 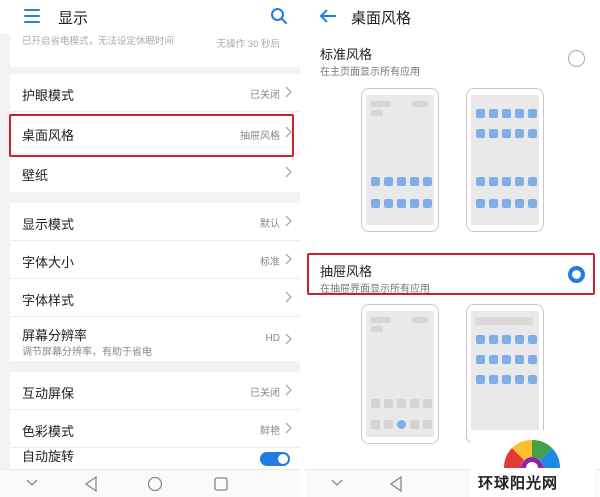 I want to click on drawer-style-preview-drawer, so click(x=505, y=374).